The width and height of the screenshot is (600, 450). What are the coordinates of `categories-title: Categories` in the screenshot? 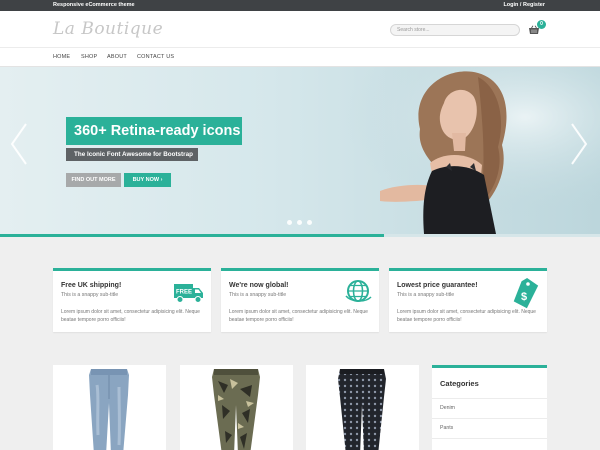 It's located at (459, 383).